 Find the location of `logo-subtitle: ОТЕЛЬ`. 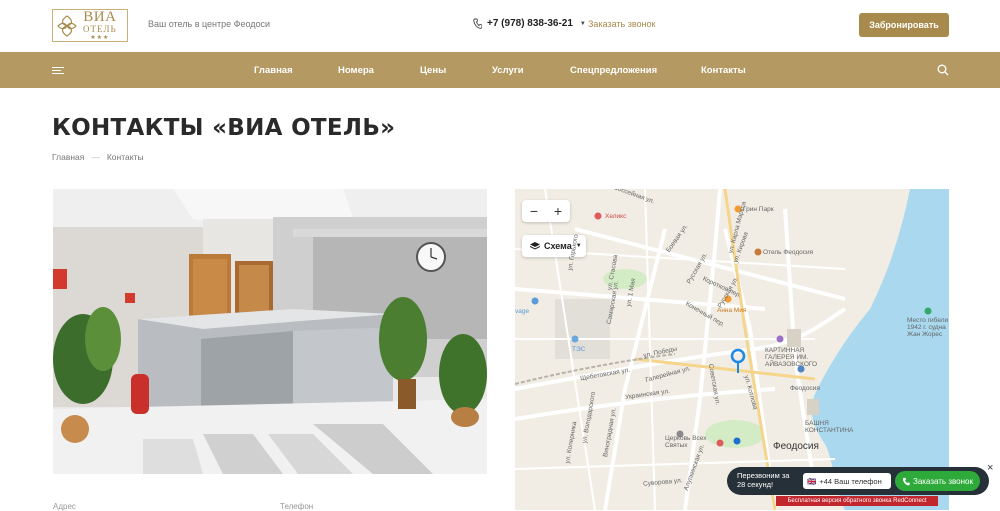

logo-subtitle: ОТЕЛЬ is located at coordinates (100, 29).